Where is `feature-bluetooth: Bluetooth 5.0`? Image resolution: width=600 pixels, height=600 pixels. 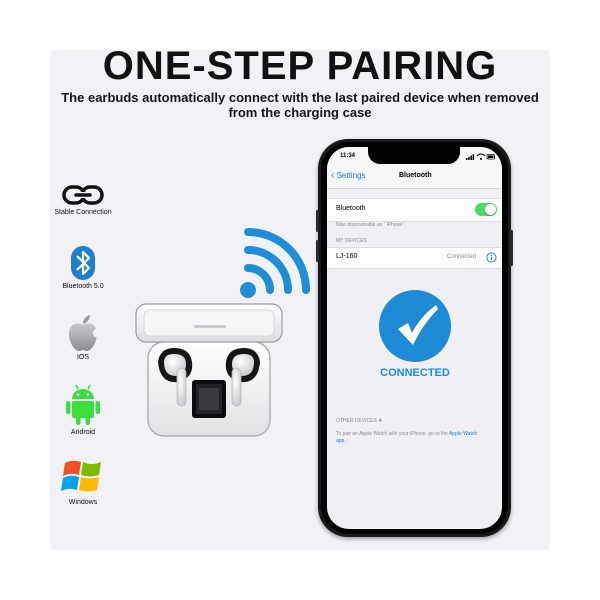 feature-bluetooth: Bluetooth 5.0 is located at coordinates (83, 267).